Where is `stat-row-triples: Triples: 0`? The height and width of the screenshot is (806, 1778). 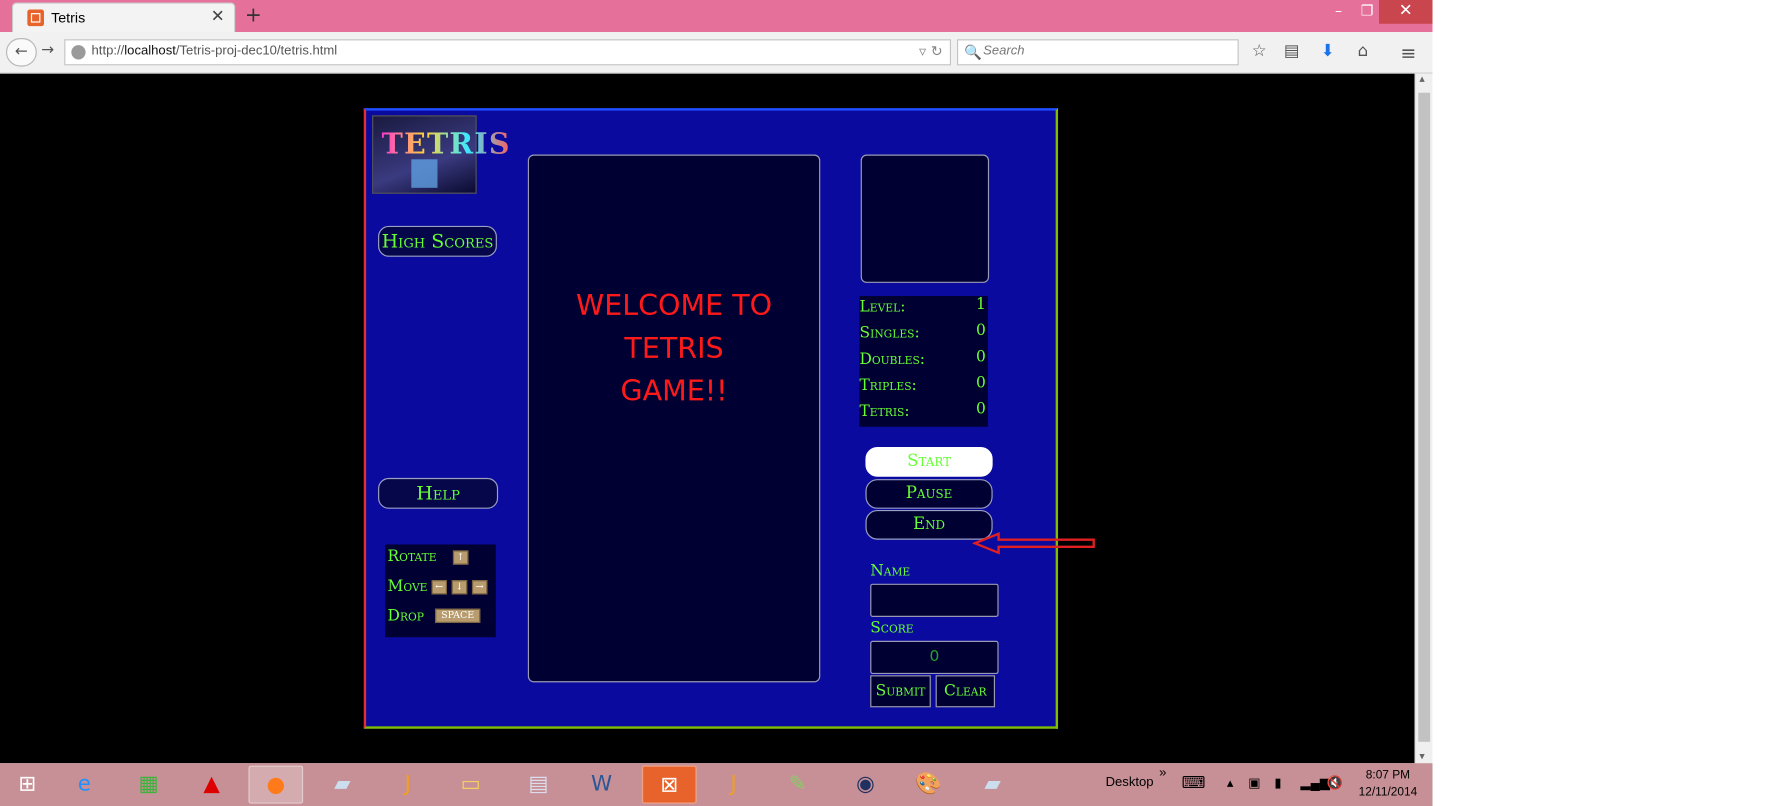
stat-row-triples: Triples: 0 is located at coordinates (923, 387).